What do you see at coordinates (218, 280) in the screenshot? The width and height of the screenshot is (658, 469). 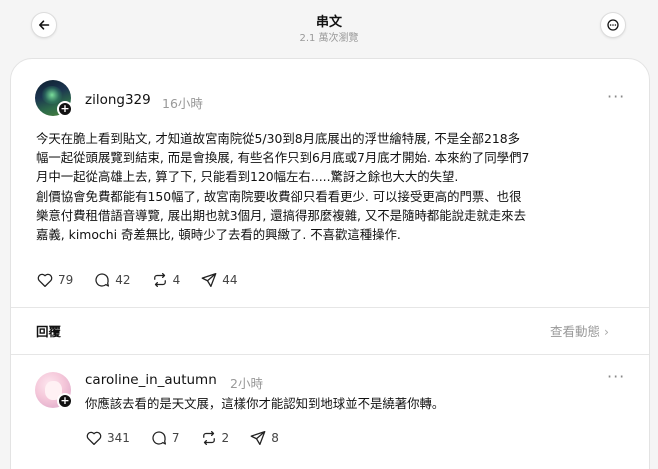 I see `share-button: 44` at bounding box center [218, 280].